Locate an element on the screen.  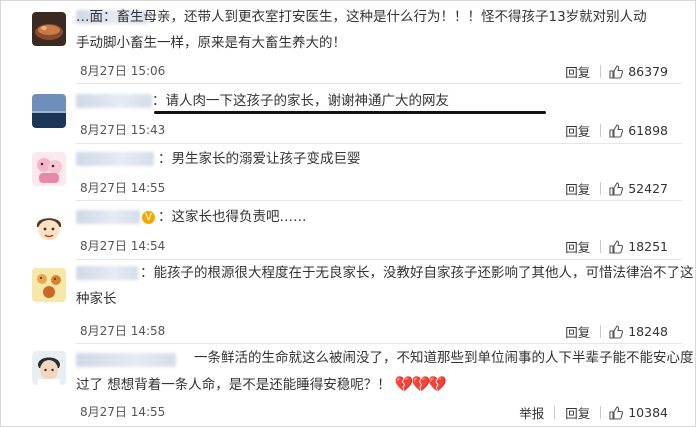
comment-actions: 举报 回复 10384 is located at coordinates (588, 412).